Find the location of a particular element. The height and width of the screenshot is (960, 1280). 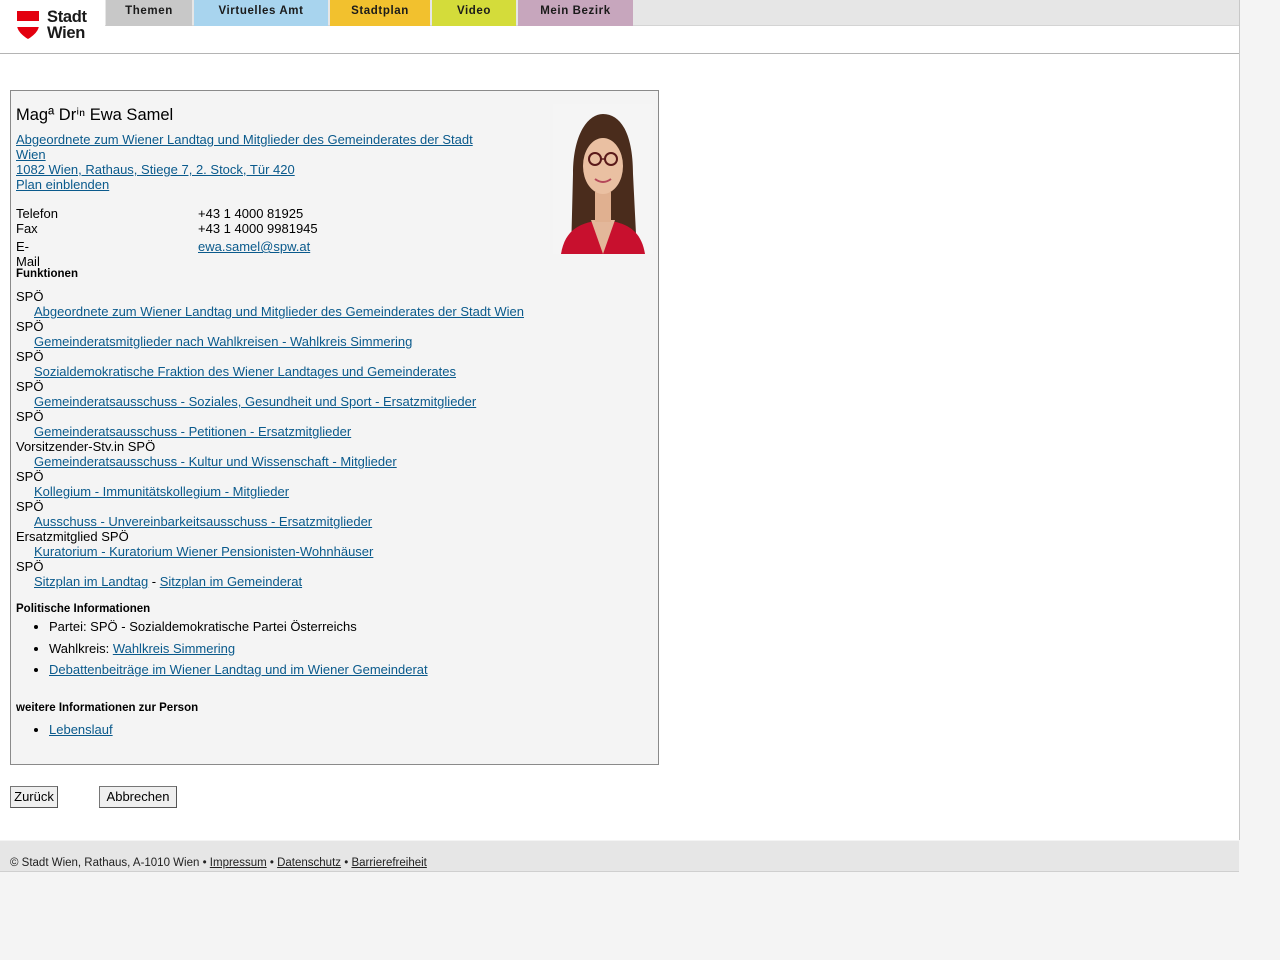

wien-shield-icon is located at coordinates (28, 25).